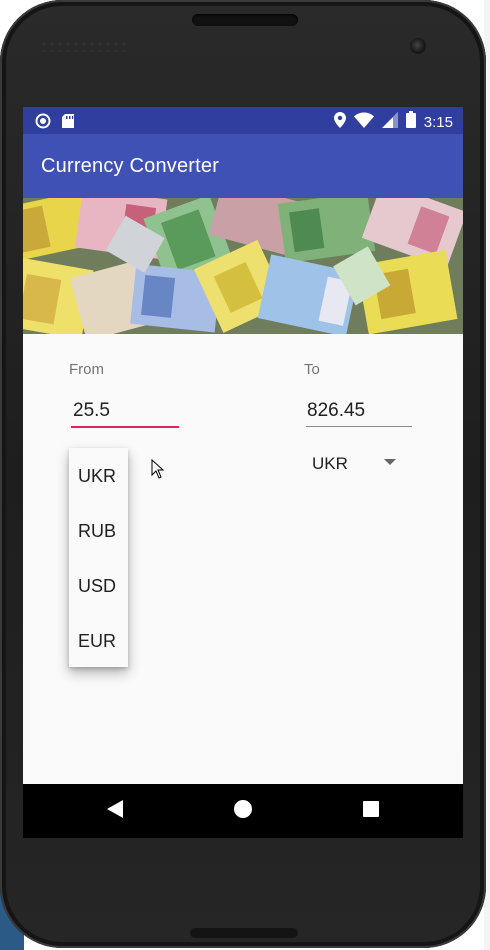 The height and width of the screenshot is (950, 490). What do you see at coordinates (418, 46) in the screenshot?
I see `front-camera` at bounding box center [418, 46].